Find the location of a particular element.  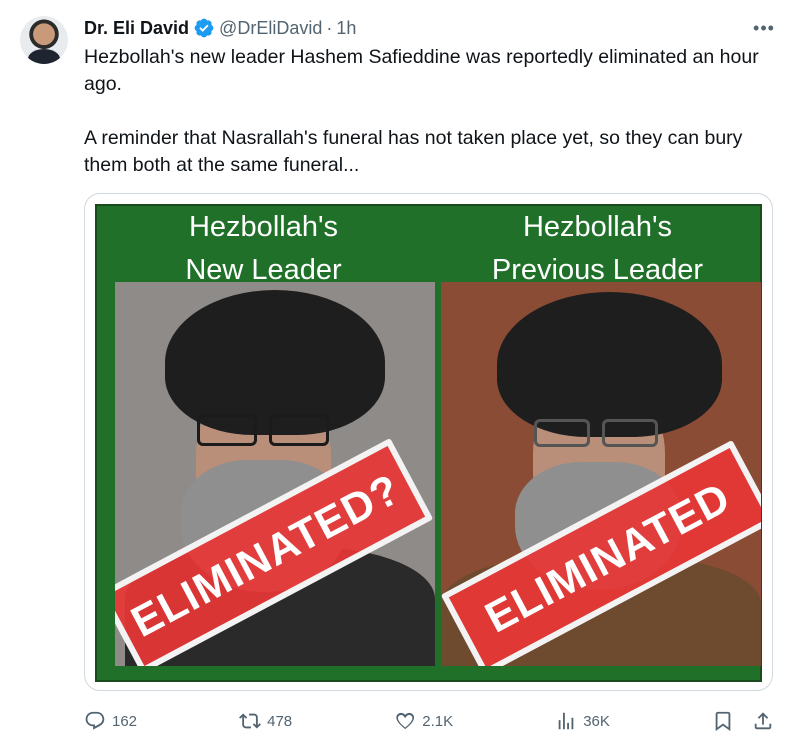

repost-button: 478 is located at coordinates (265, 721).